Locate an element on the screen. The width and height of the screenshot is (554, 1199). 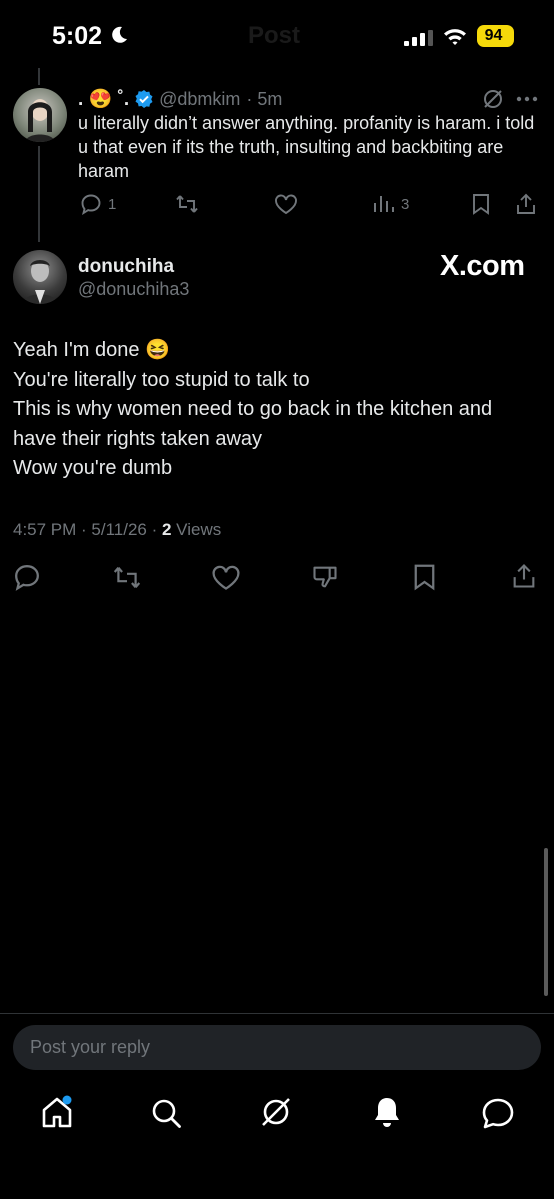
verified-badge-icon is located at coordinates (144, 99).